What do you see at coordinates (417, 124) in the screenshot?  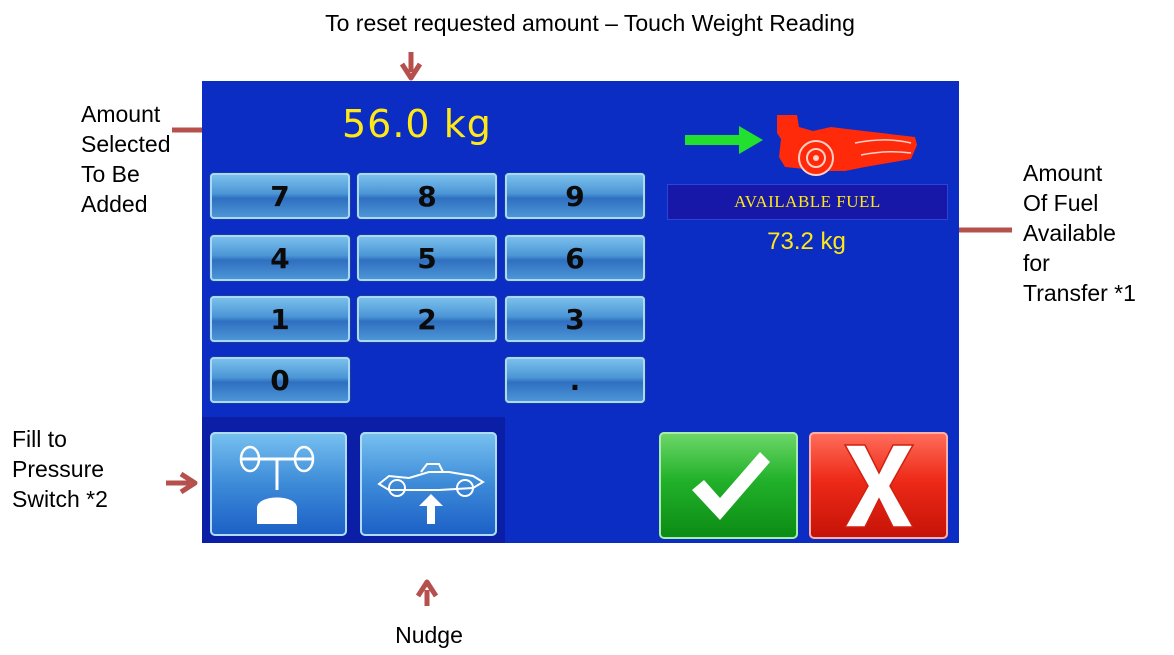 I see `amount-selected-readout: 56.0 kg` at bounding box center [417, 124].